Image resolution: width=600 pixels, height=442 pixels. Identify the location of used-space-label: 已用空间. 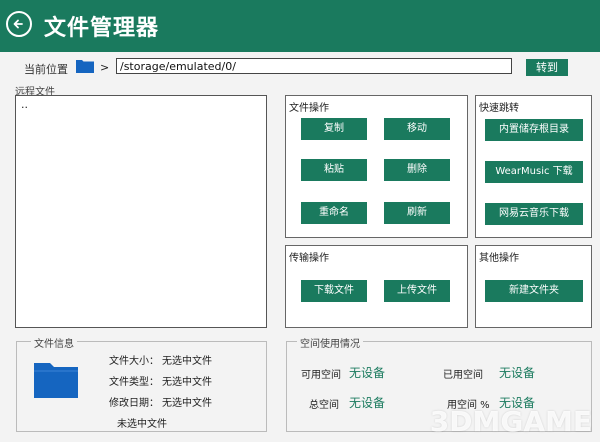
(463, 375).